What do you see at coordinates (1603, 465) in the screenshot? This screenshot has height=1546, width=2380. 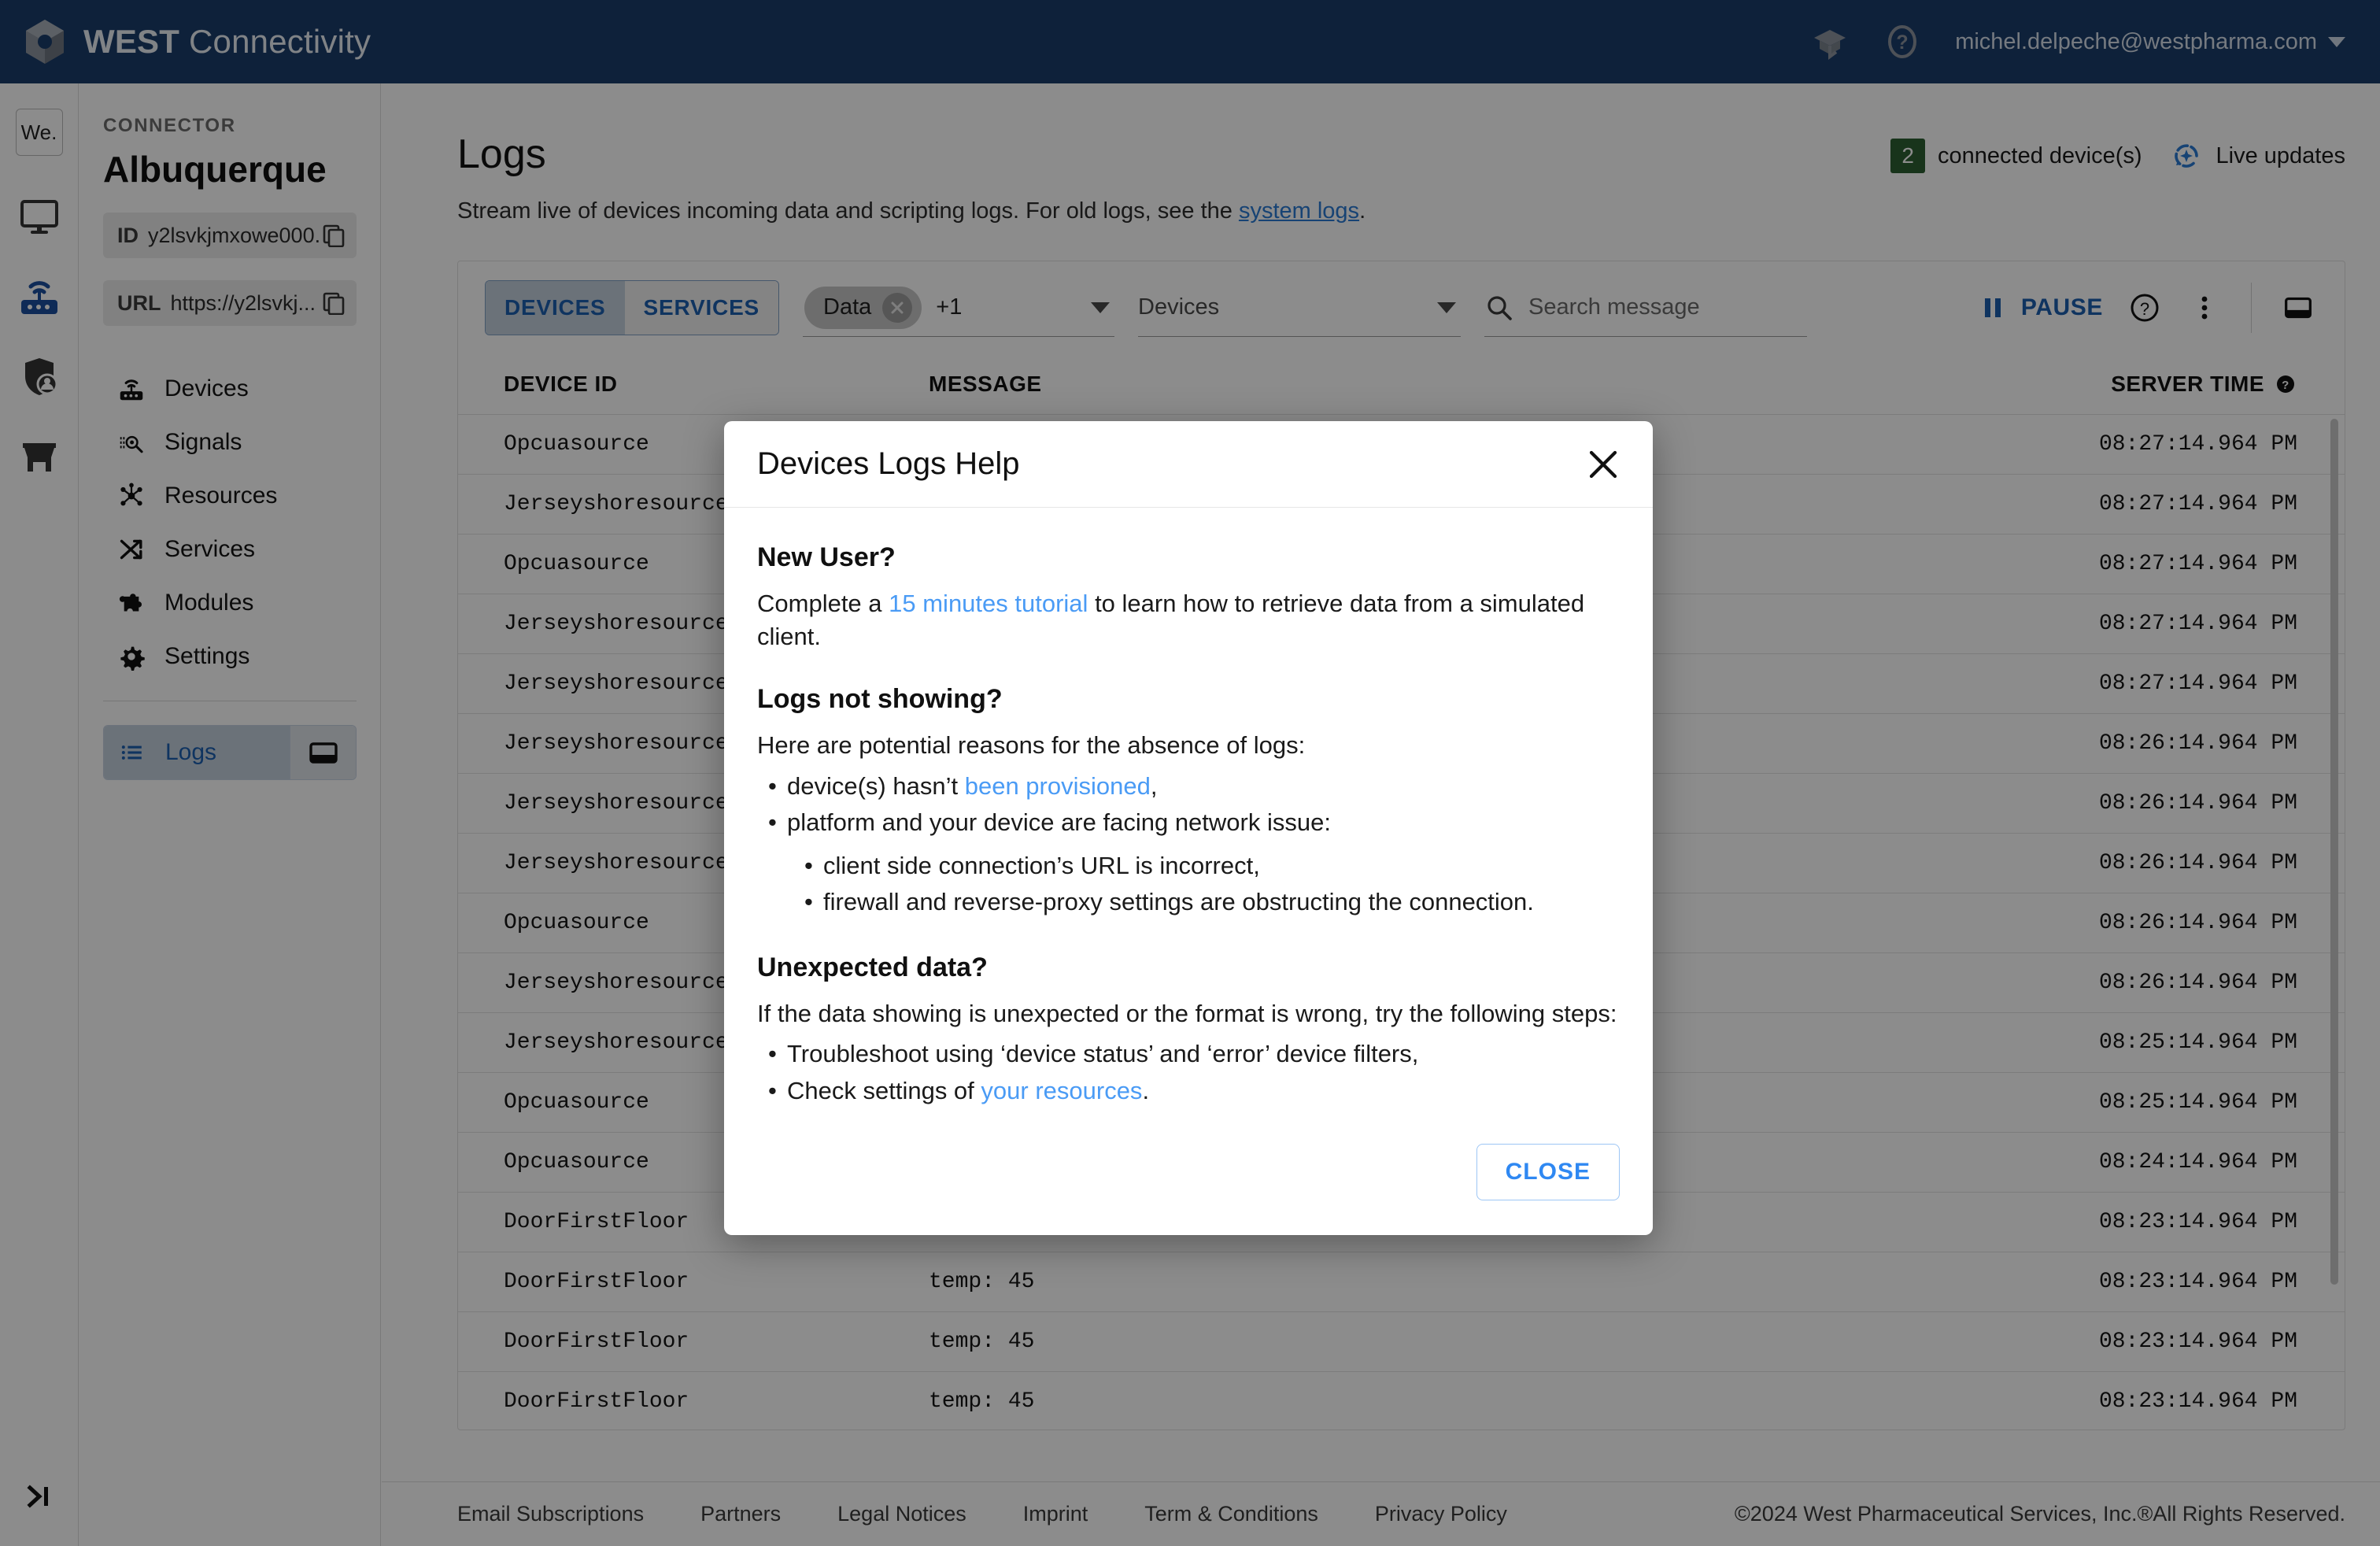 I see `close-icon` at bounding box center [1603, 465].